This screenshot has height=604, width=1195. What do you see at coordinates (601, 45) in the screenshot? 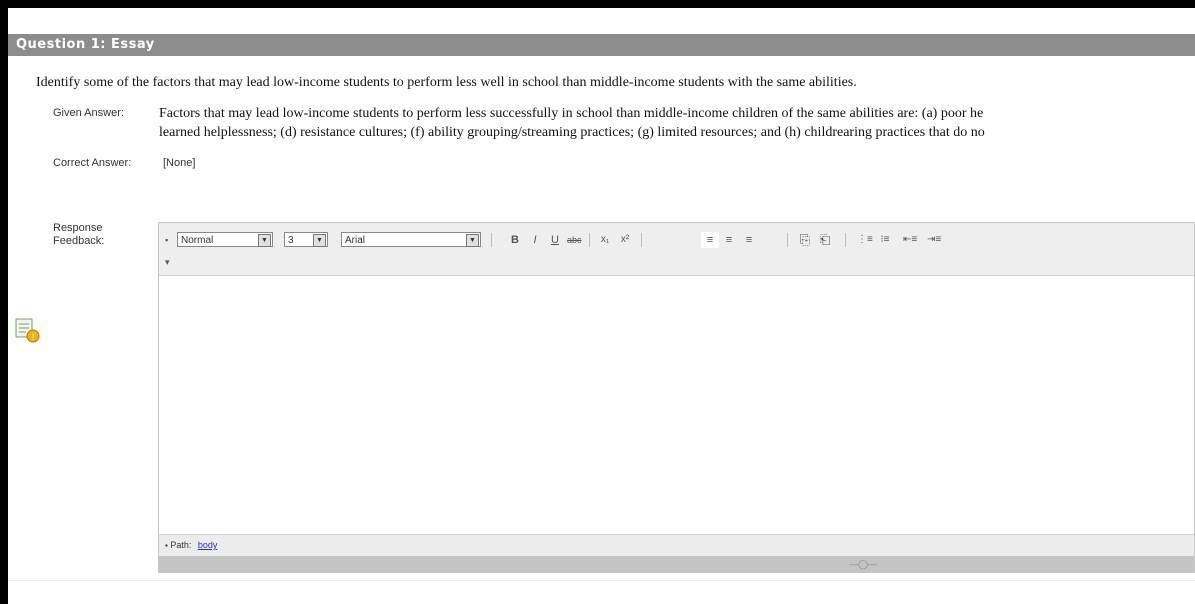
I see `question-header: Question 1: Essay` at bounding box center [601, 45].